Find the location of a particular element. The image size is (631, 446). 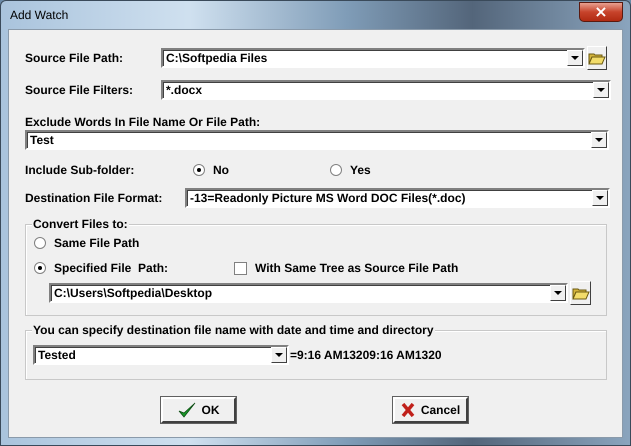

same-tree-checkbox: With Same Tree as Source File Path is located at coordinates (346, 268).